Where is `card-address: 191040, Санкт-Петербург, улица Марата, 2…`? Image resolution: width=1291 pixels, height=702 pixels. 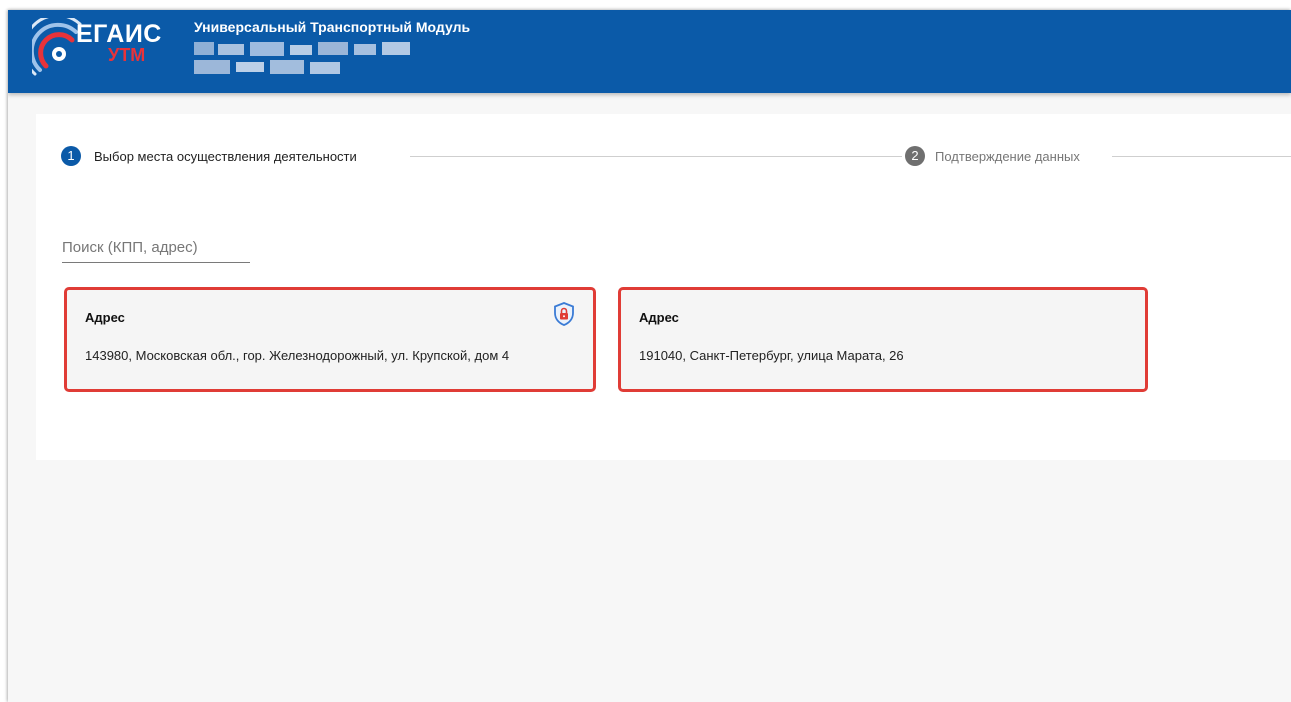 card-address: 191040, Санкт-Петербург, улица Марата, 2… is located at coordinates (771, 355).